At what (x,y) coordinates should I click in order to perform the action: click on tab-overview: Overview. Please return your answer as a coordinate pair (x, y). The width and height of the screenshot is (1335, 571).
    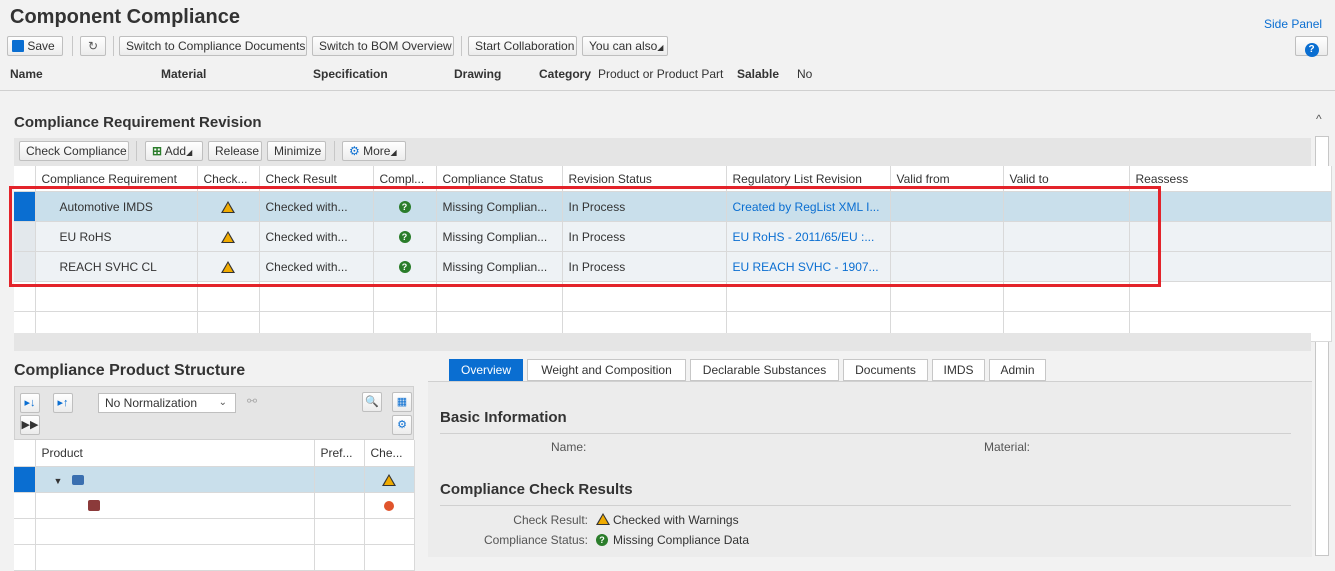
    Looking at the image, I should click on (486, 370).